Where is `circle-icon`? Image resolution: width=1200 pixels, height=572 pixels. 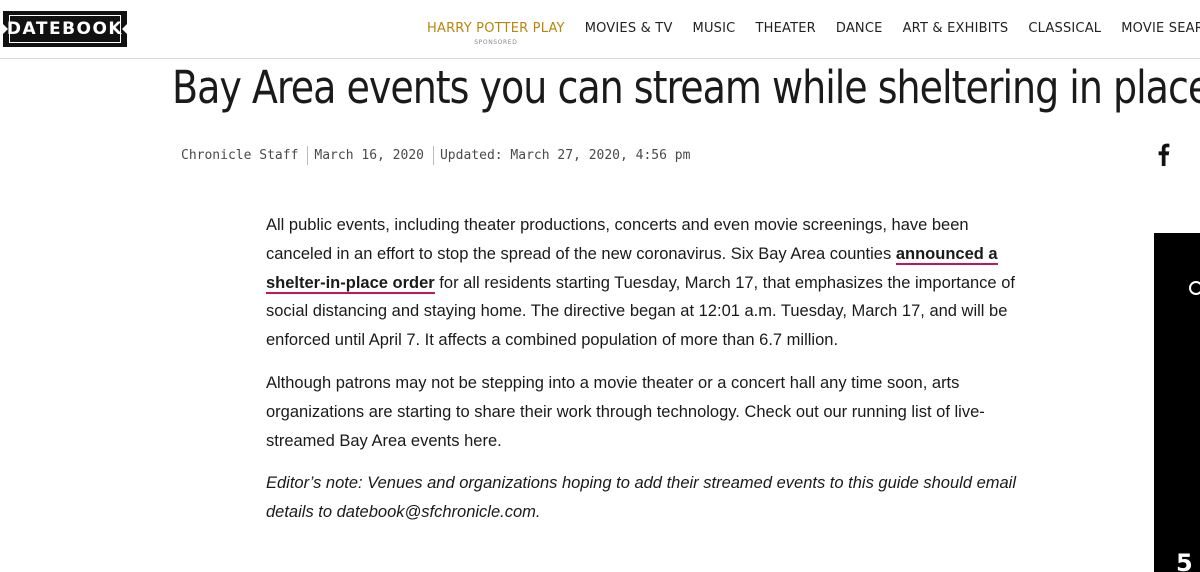
circle-icon is located at coordinates (1194, 288).